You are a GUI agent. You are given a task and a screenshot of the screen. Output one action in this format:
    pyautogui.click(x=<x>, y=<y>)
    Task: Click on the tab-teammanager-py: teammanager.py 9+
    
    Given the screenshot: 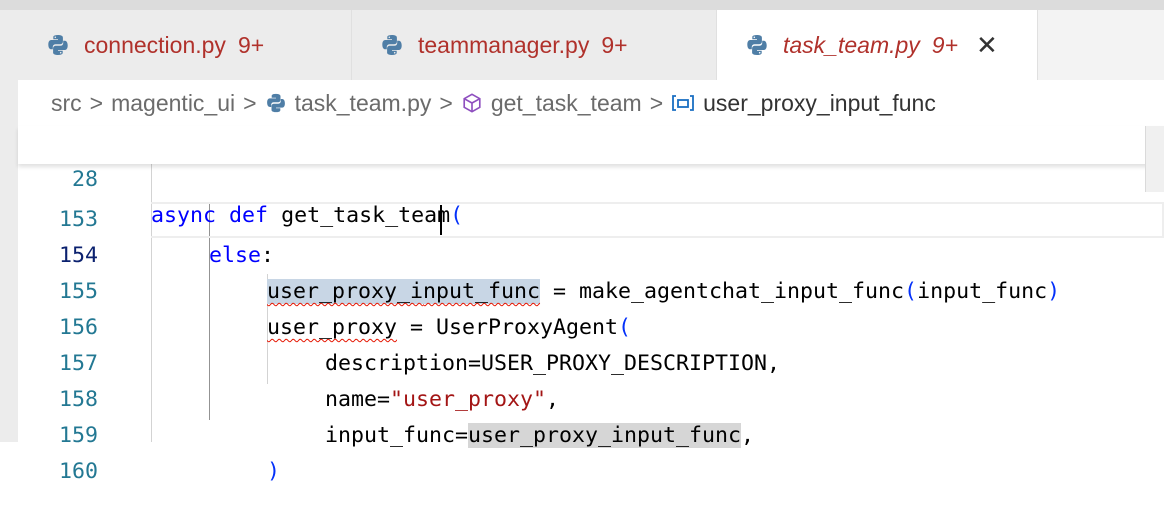 What is the action you would take?
    pyautogui.click(x=534, y=45)
    